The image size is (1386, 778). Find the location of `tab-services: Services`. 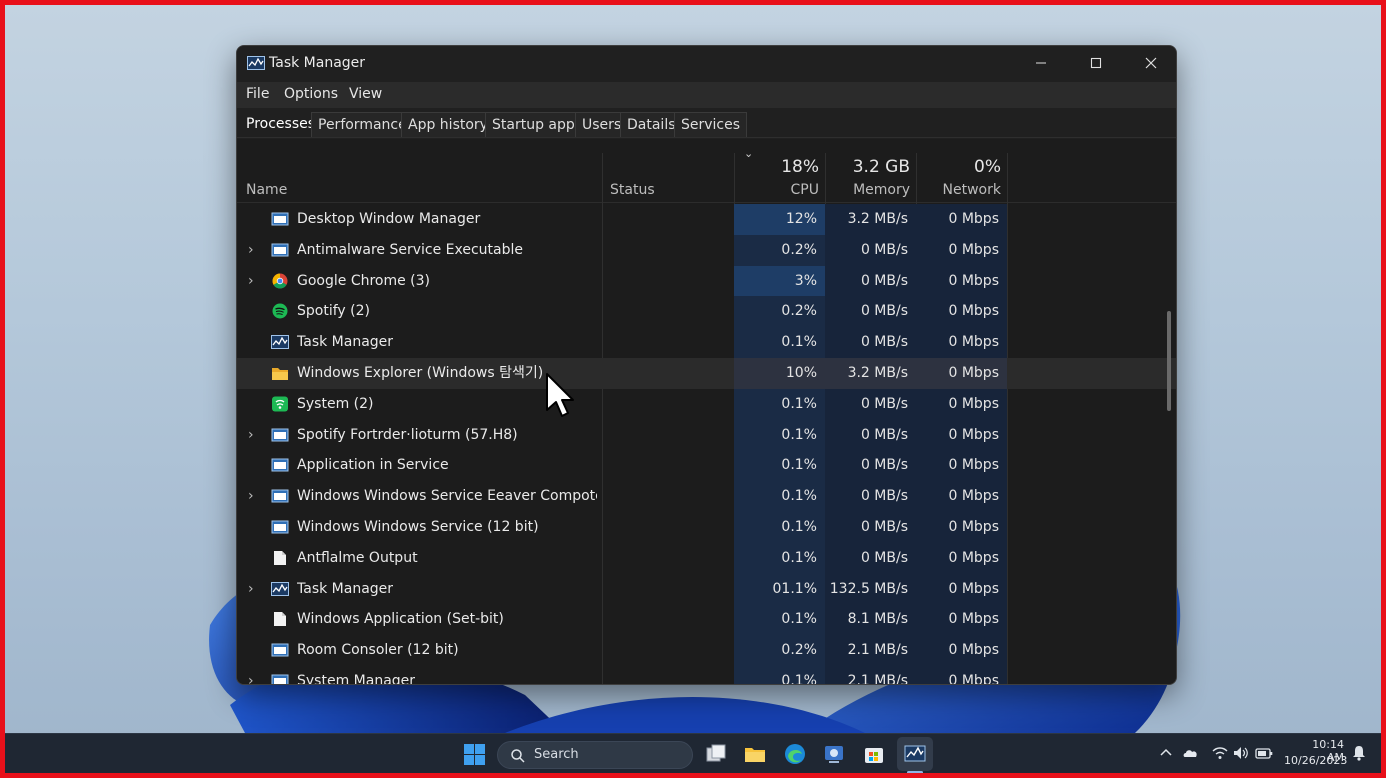

tab-services: Services is located at coordinates (711, 124).